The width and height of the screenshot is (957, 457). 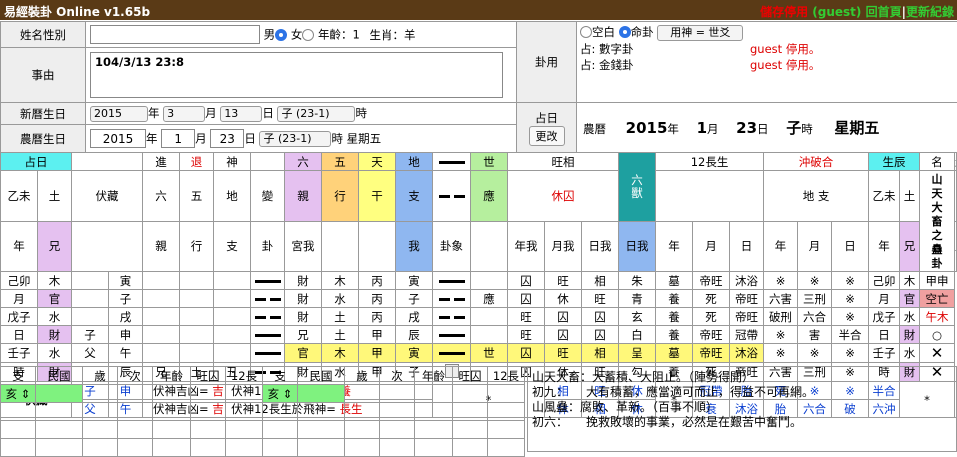 What do you see at coordinates (884, 334) in the screenshot?
I see `cell: 日` at bounding box center [884, 334].